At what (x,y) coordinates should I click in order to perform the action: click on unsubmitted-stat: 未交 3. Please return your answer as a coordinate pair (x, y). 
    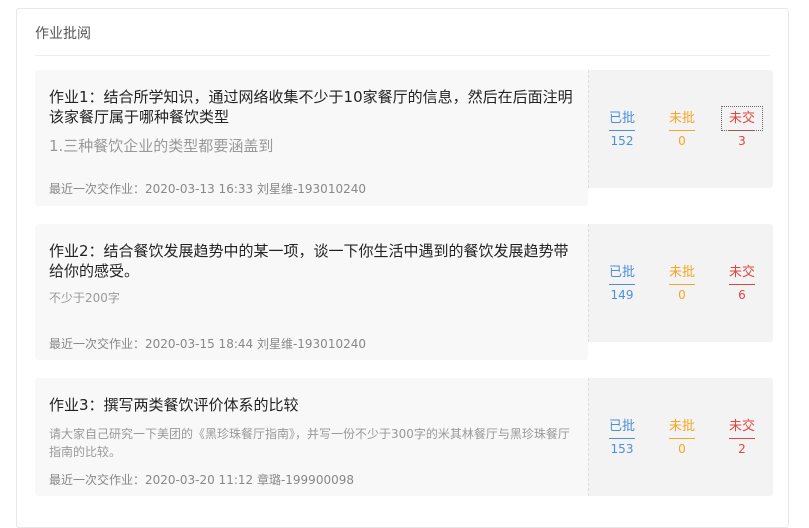
    Looking at the image, I should click on (742, 127).